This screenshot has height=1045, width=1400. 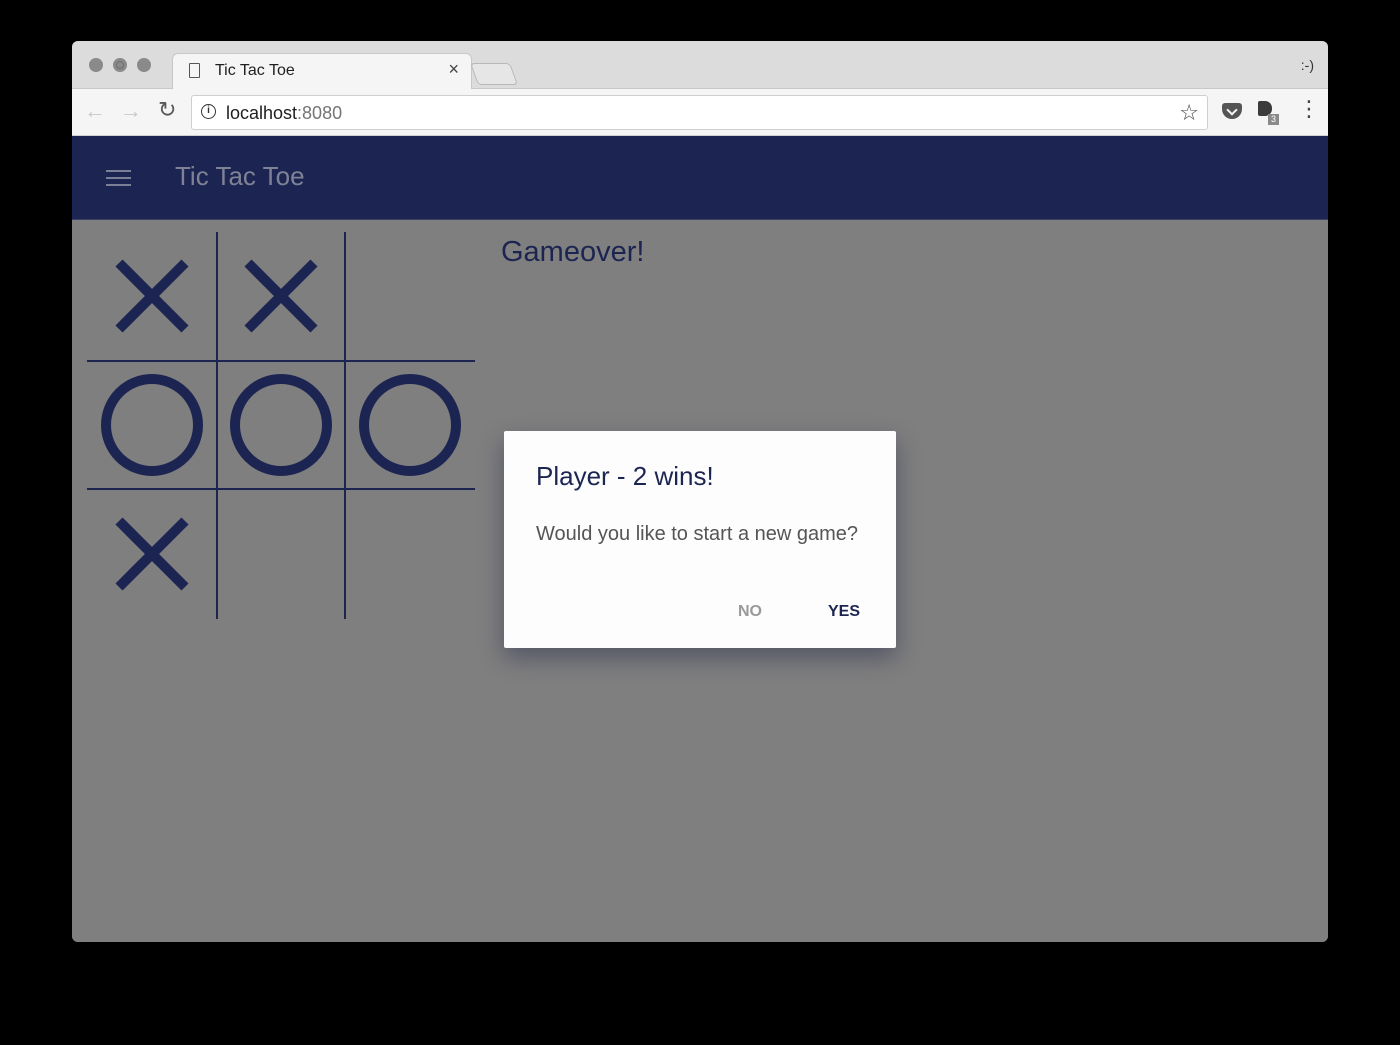 I want to click on extension-badge: 3, so click(x=1273, y=119).